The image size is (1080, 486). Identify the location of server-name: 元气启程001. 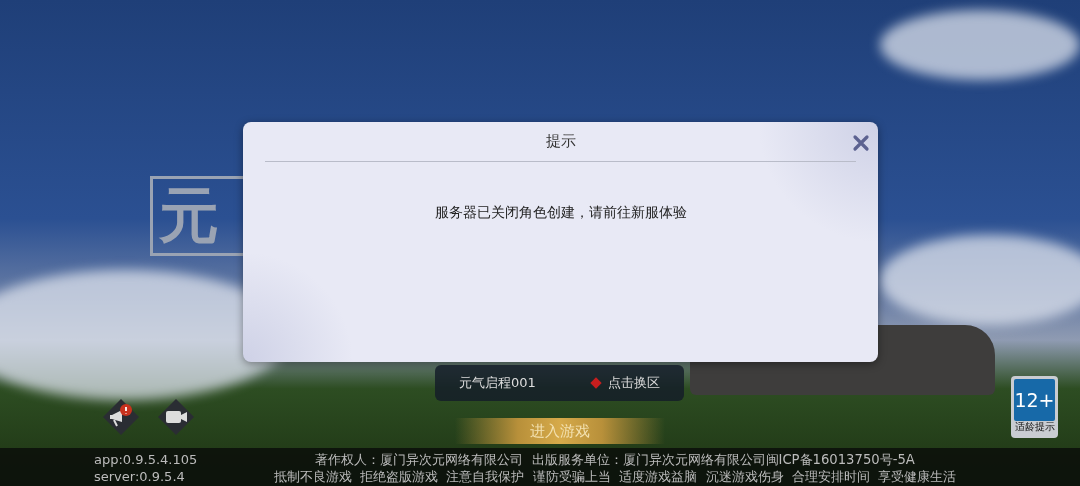
(497, 383).